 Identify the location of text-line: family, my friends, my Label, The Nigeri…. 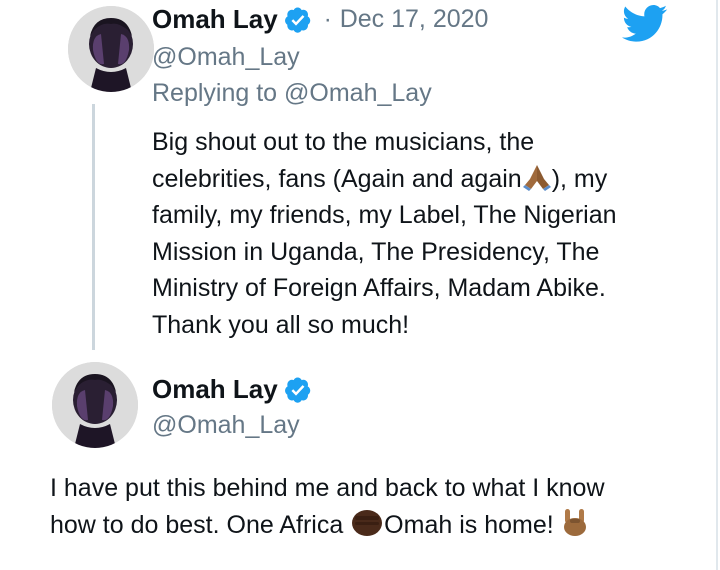
(384, 215).